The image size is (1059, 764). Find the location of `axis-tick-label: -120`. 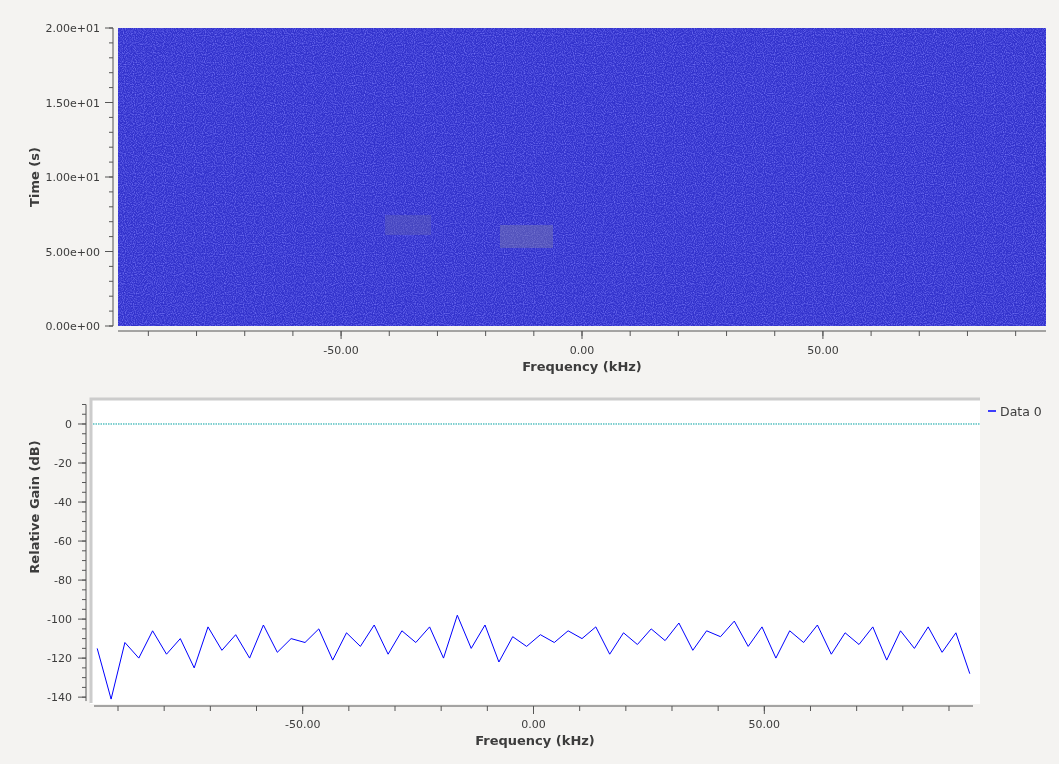

axis-tick-label: -120 is located at coordinates (59, 659).